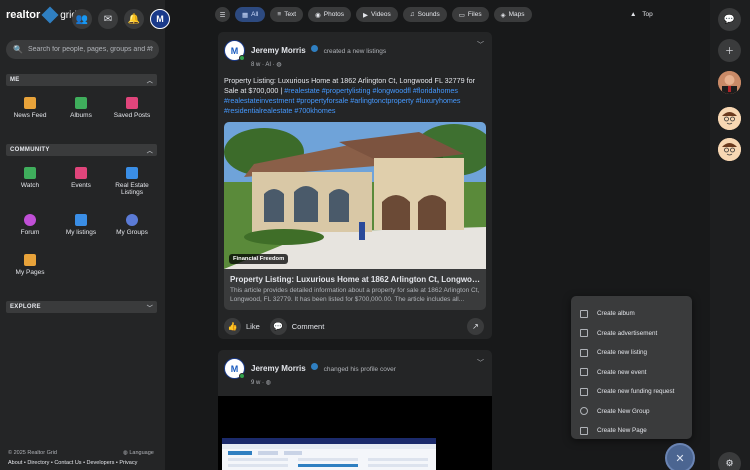 The width and height of the screenshot is (750, 470). I want to click on sidebar-item-watch: Watch, so click(30, 178).